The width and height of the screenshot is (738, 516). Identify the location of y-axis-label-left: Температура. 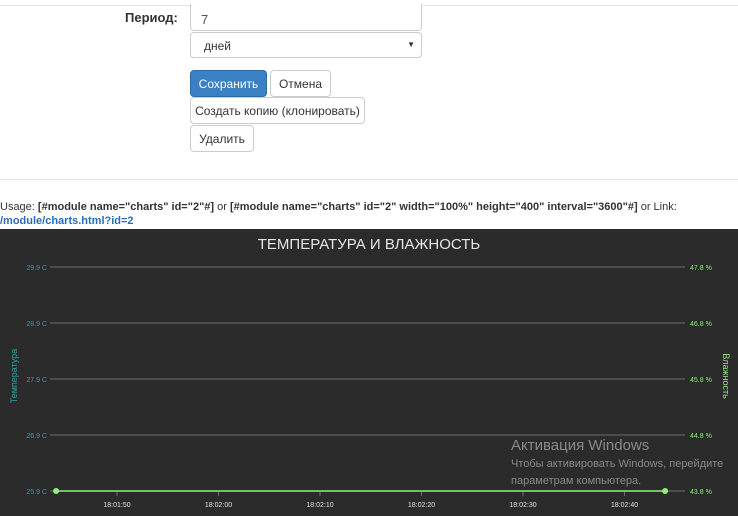
(14, 376).